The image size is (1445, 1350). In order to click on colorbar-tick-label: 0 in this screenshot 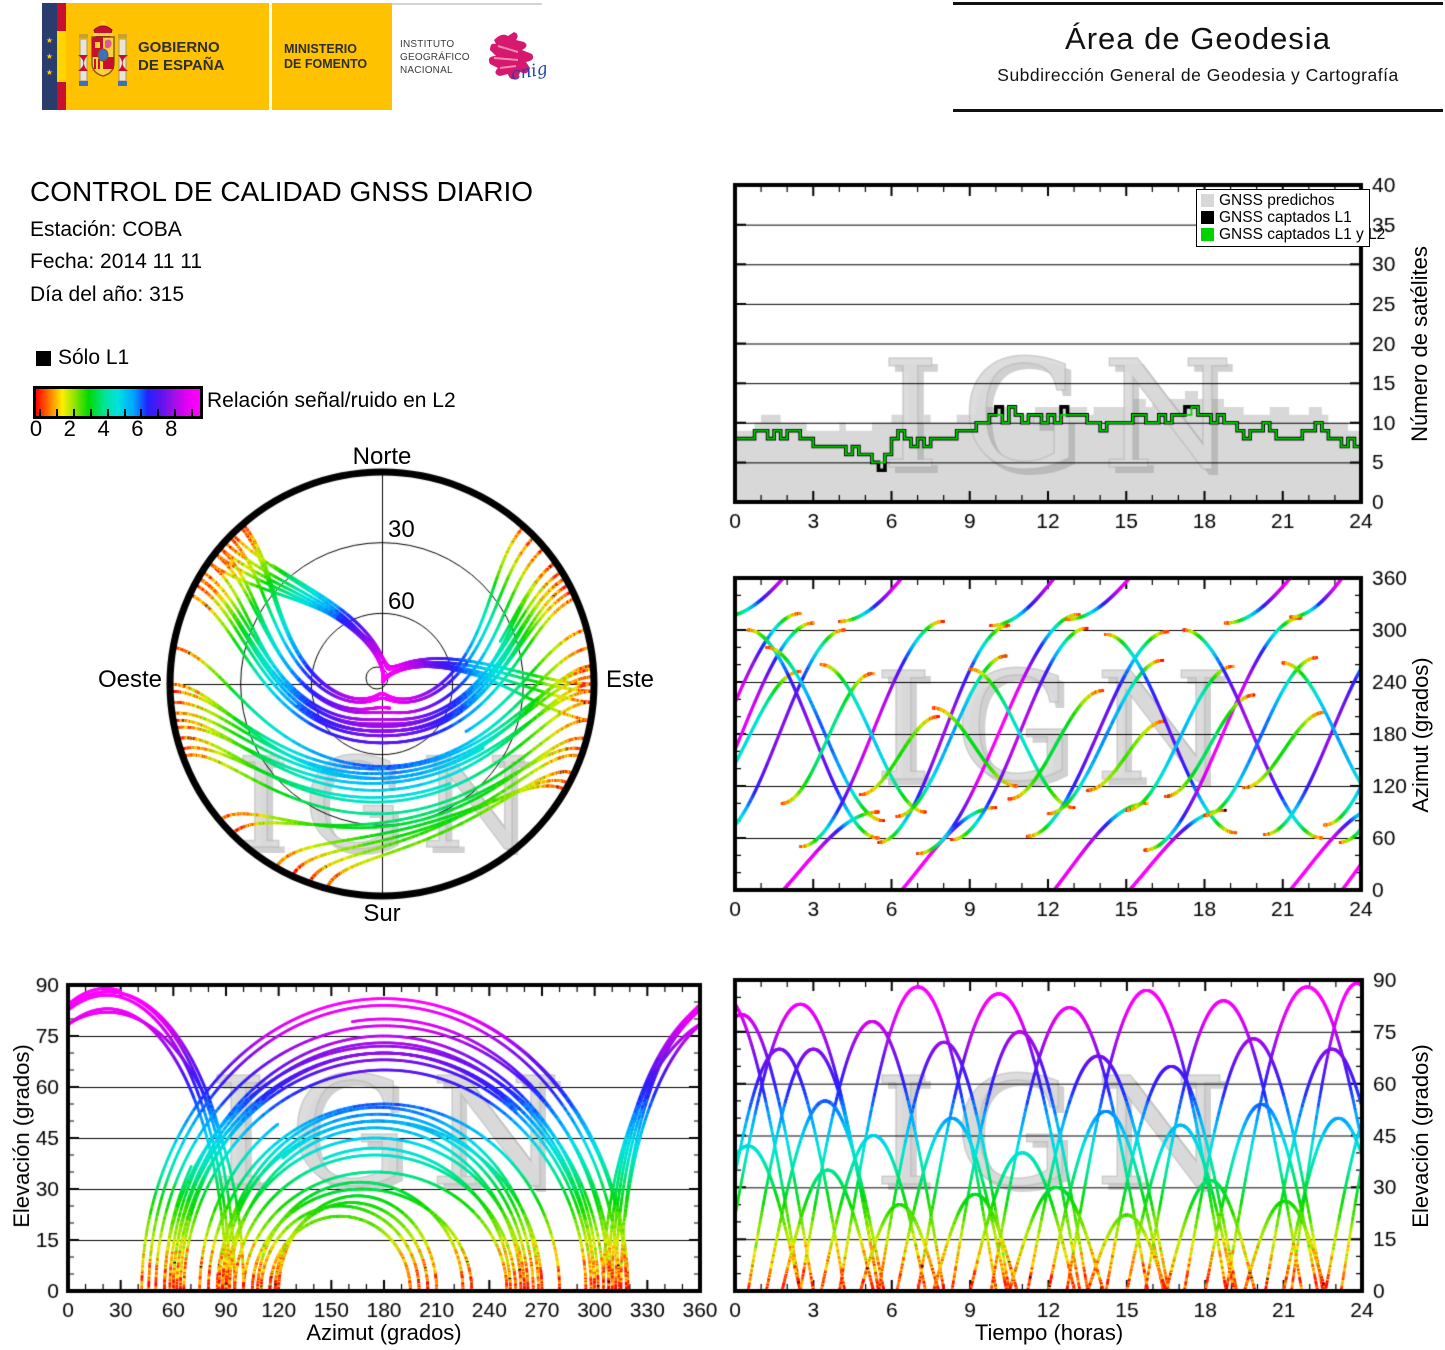, I will do `click(36, 428)`.